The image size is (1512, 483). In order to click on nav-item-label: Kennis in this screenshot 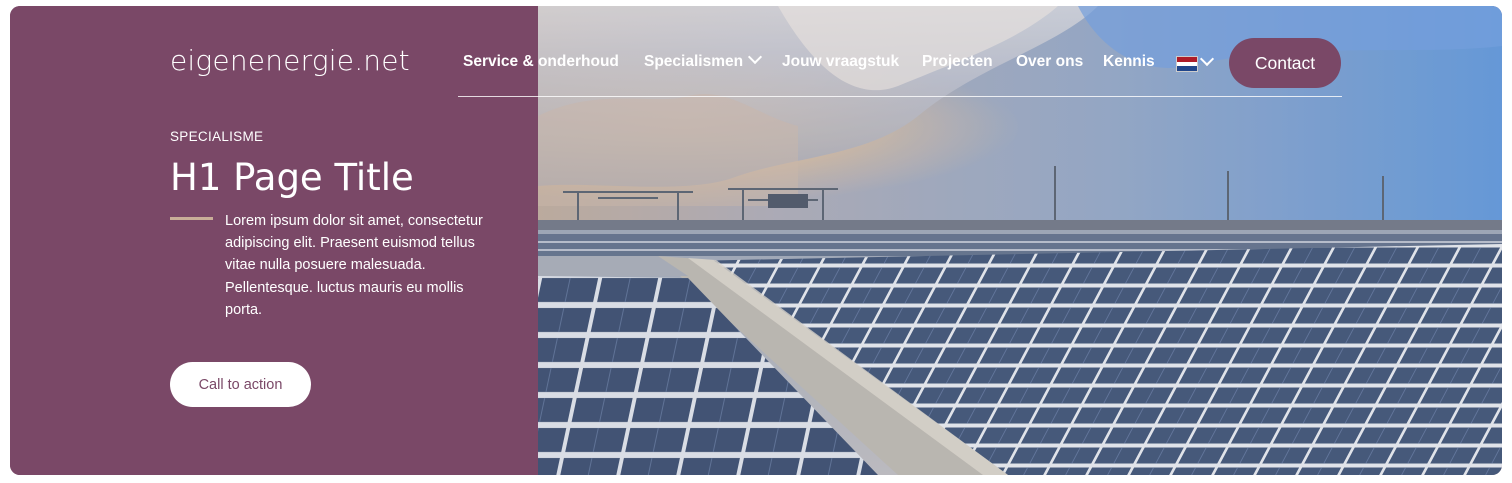, I will do `click(1129, 61)`.